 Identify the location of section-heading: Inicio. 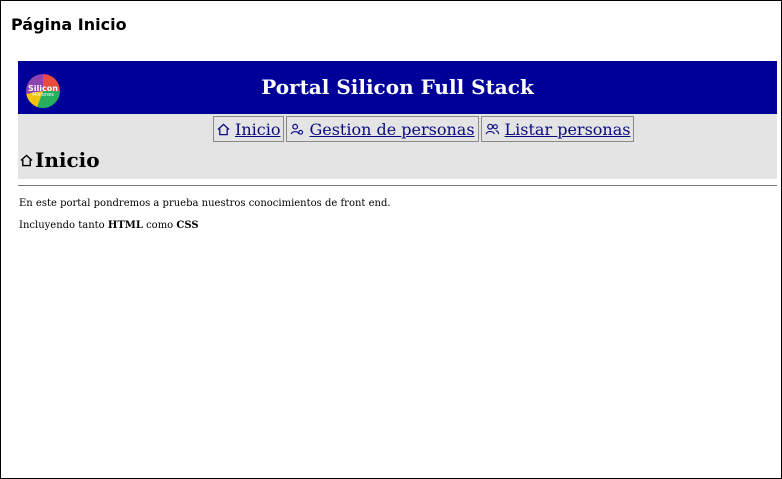
(60, 160).